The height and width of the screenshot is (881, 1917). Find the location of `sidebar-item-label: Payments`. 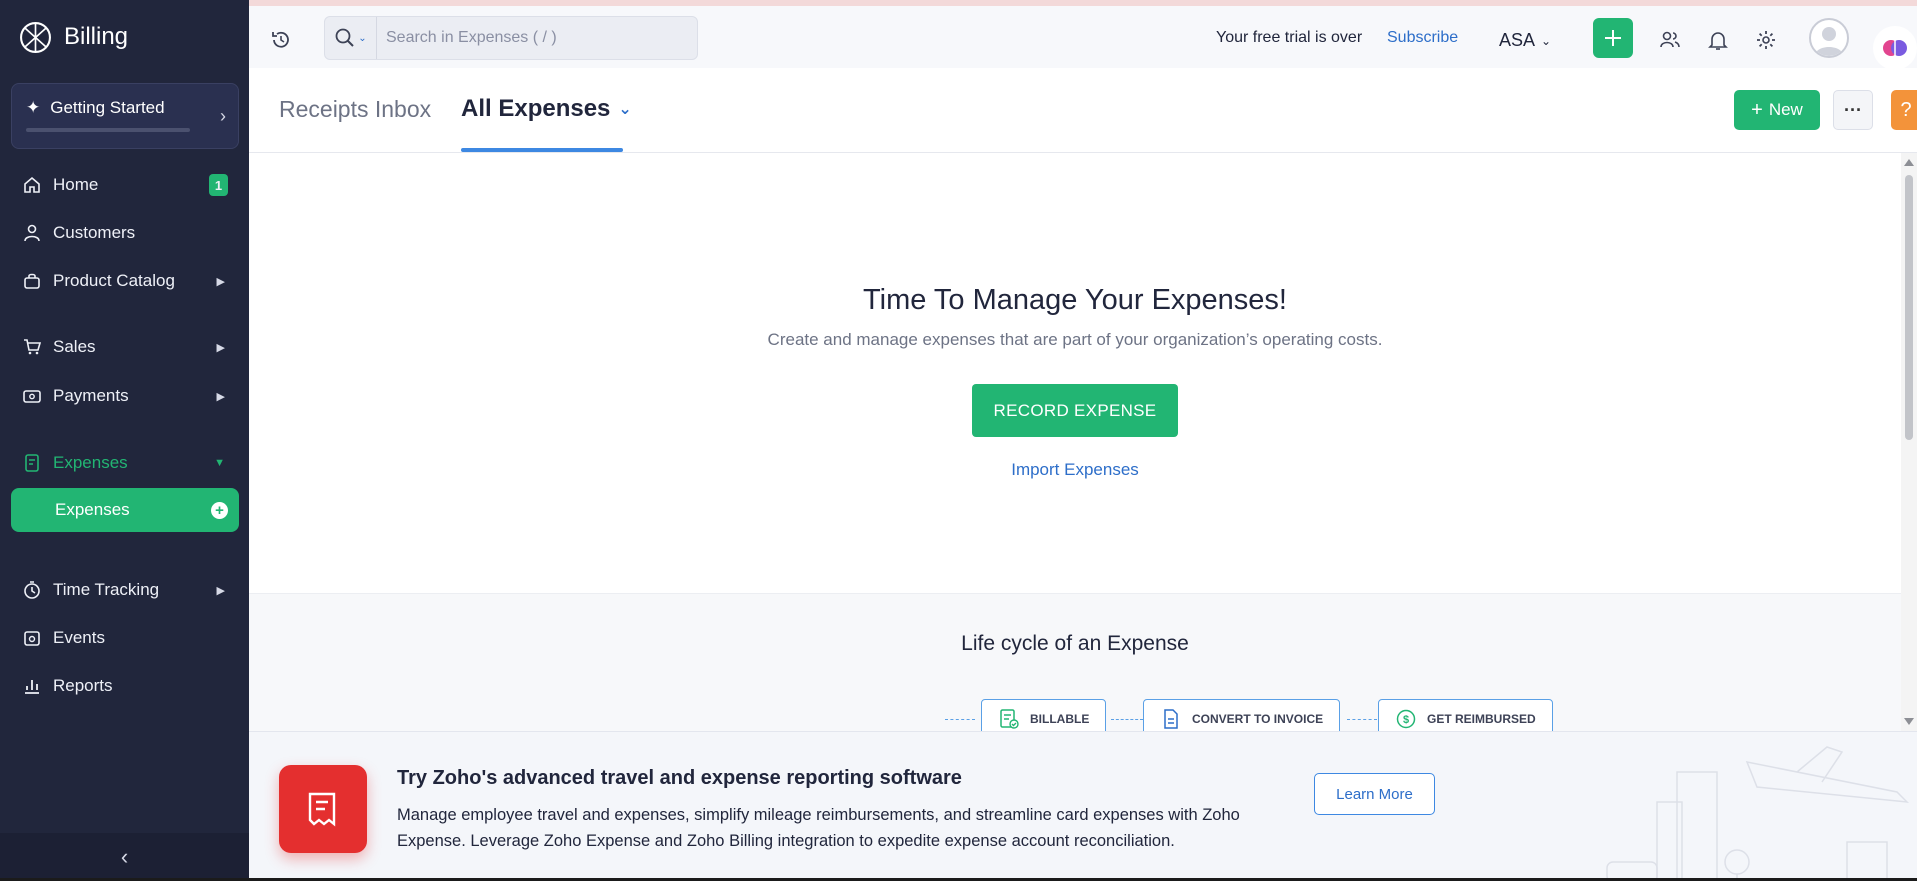

sidebar-item-label: Payments is located at coordinates (91, 395).